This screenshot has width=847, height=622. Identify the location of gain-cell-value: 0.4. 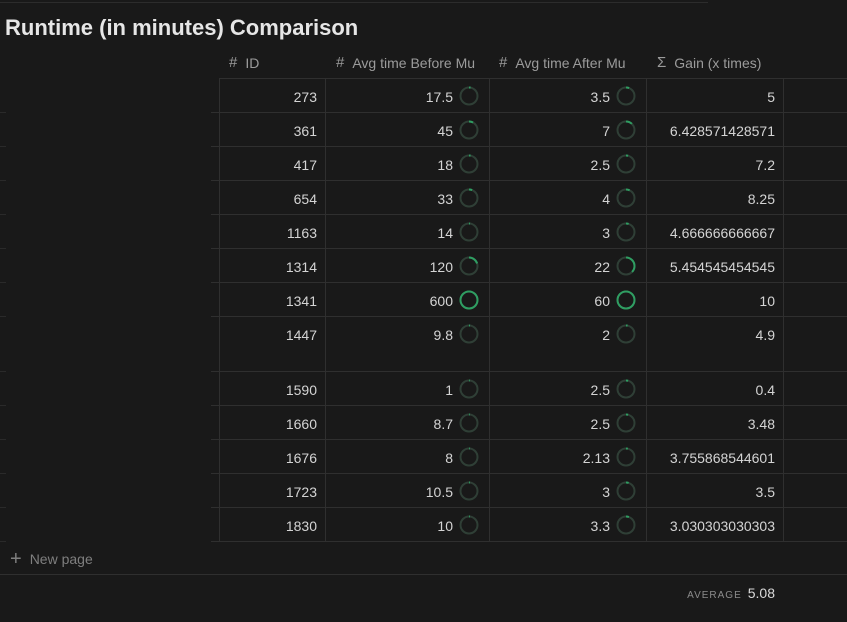
(765, 390).